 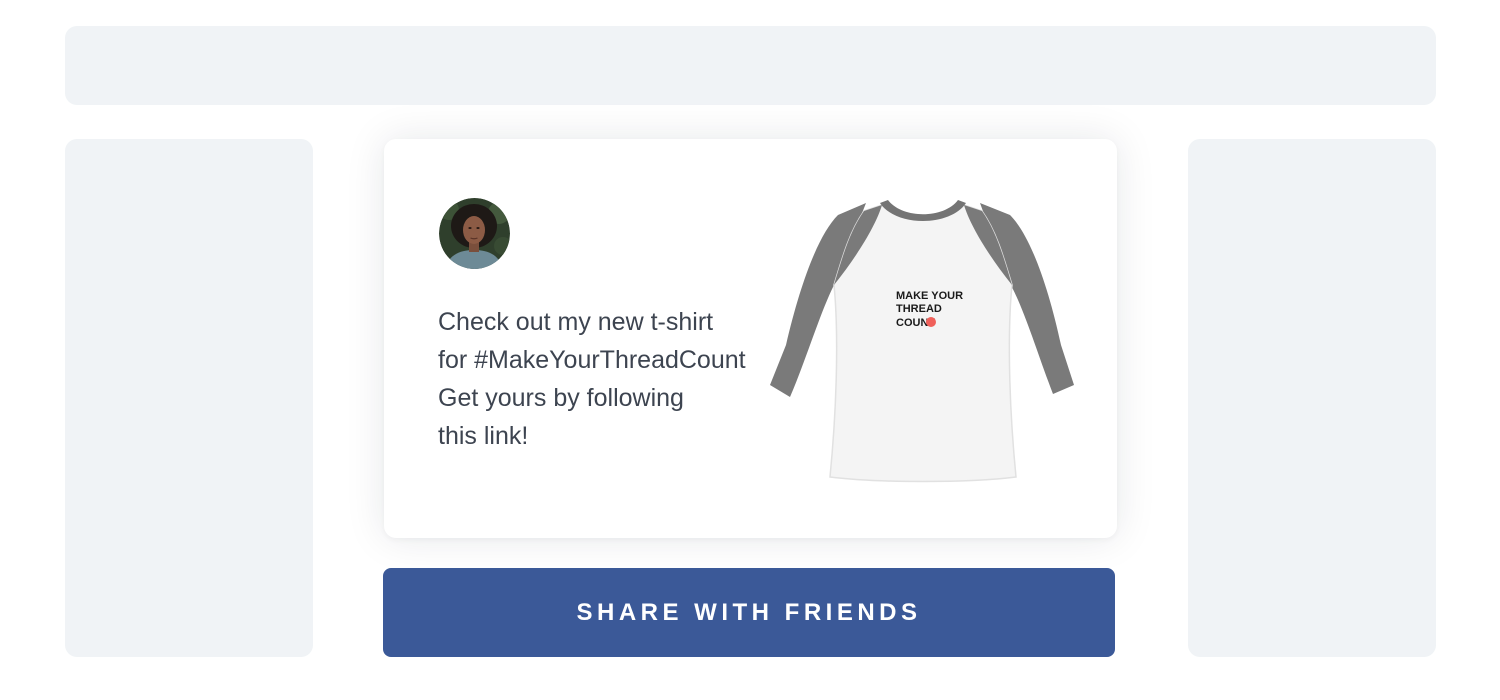 What do you see at coordinates (189, 398) in the screenshot?
I see `left-placeholder-panel` at bounding box center [189, 398].